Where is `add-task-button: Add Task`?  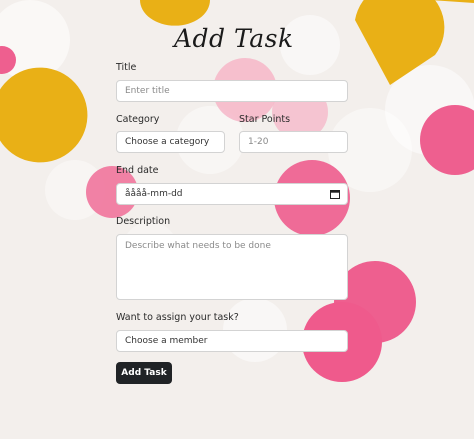 add-task-button: Add Task is located at coordinates (144, 373).